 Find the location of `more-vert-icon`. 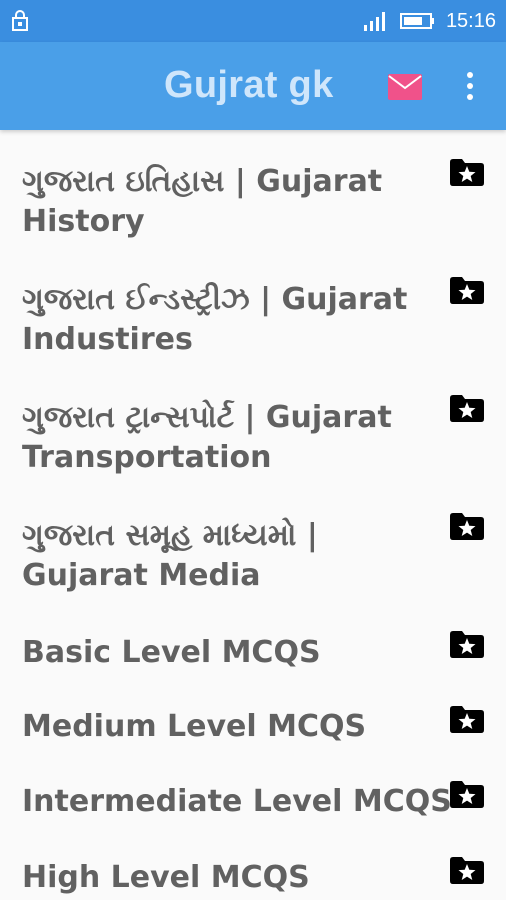

more-vert-icon is located at coordinates (470, 86).